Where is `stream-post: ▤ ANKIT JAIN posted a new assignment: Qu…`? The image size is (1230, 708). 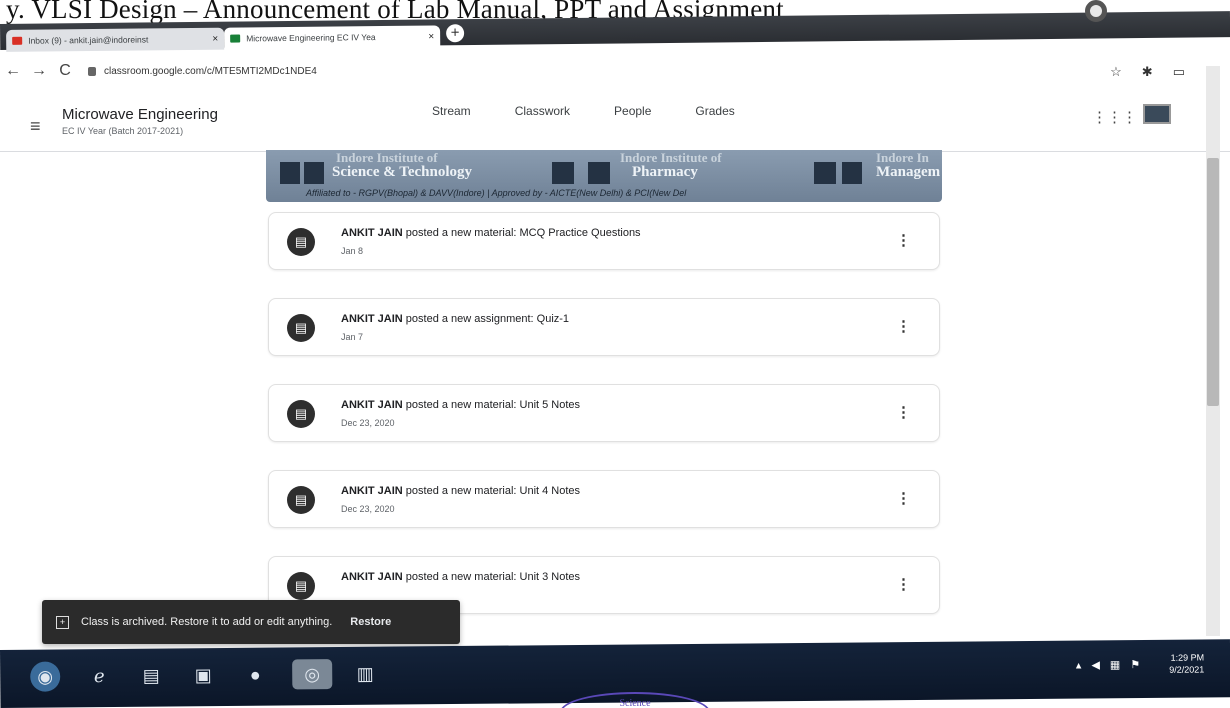 stream-post: ▤ ANKIT JAIN posted a new assignment: Qu… is located at coordinates (604, 327).